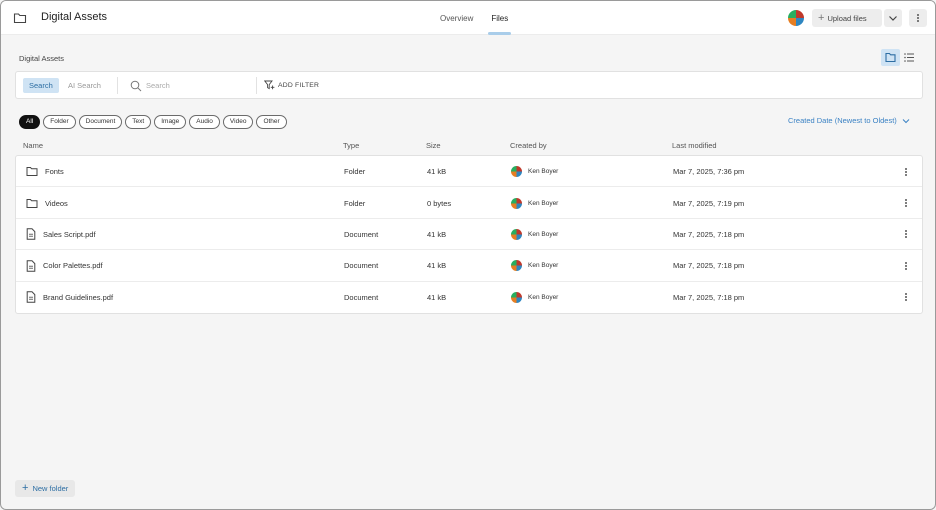 The height and width of the screenshot is (510, 936). Describe the element at coordinates (269, 85) in the screenshot. I see `filter-plus-icon` at that location.